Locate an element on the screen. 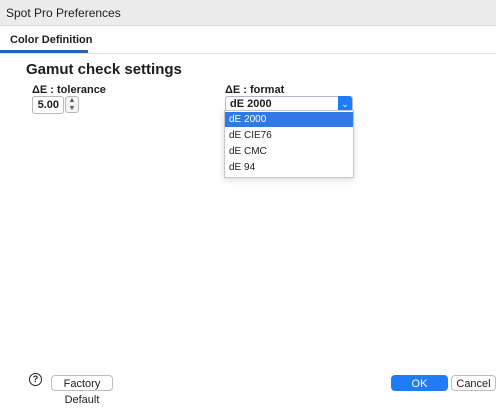 Image resolution: width=496 pixels, height=408 pixels. format-option-decmc: dE CMC is located at coordinates (289, 151).